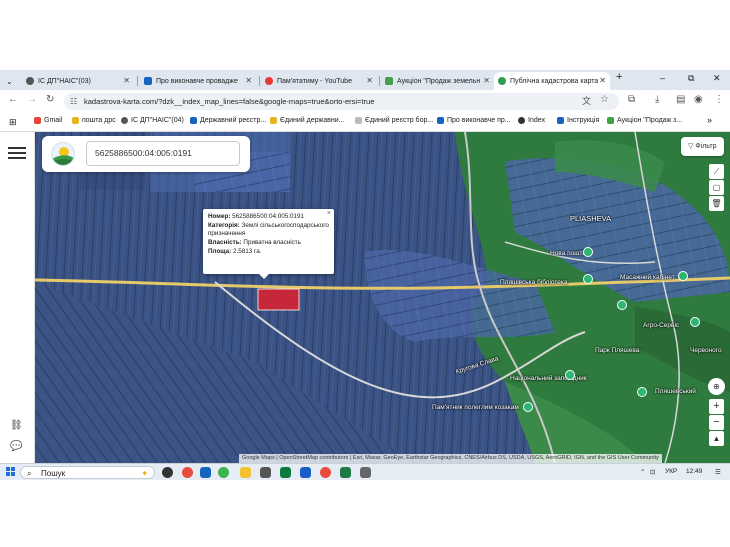 Image resolution: width=730 pixels, height=547 pixels. What do you see at coordinates (223, 472) in the screenshot?
I see `whatsapp-icon` at bounding box center [223, 472].